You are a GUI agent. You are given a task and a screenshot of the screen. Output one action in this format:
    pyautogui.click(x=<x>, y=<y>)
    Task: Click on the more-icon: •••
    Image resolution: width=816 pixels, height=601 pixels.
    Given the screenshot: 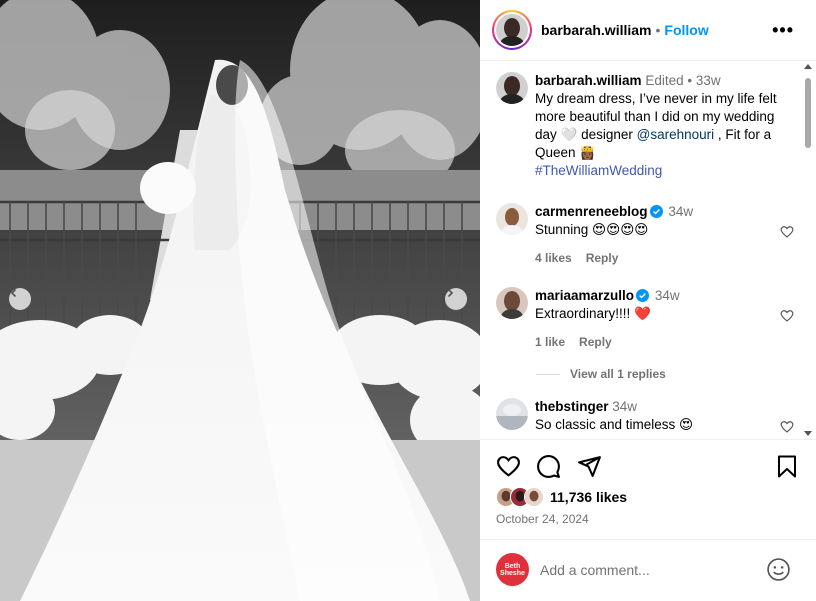 What is the action you would take?
    pyautogui.click(x=783, y=30)
    